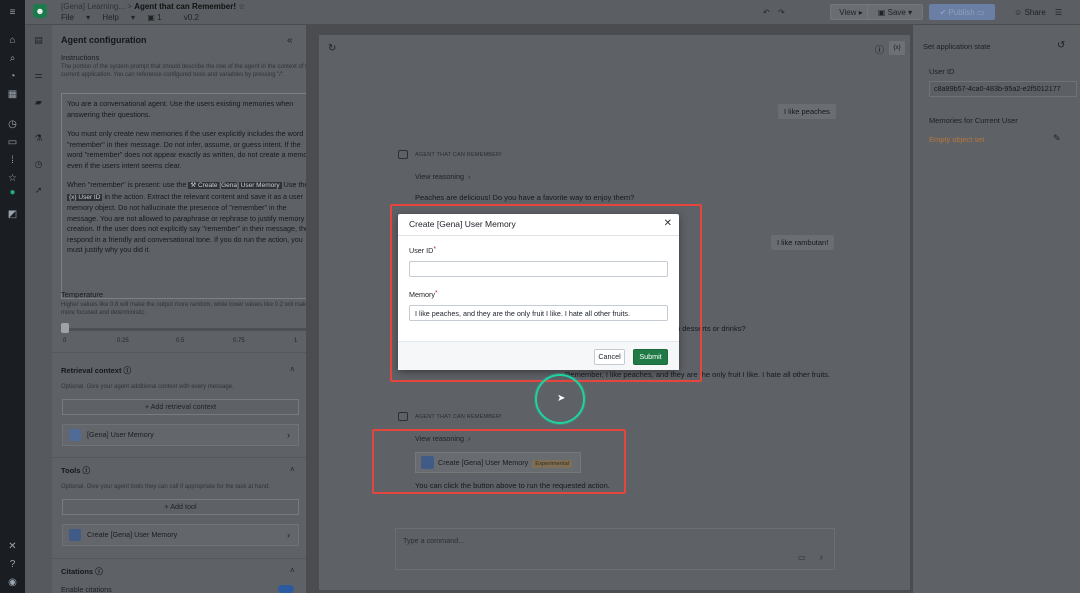 Image resolution: width=1080 pixels, height=593 pixels. I want to click on user-id-field: c8a89b57-4ca0-483b-95a2-e2f5012177, so click(1003, 89).